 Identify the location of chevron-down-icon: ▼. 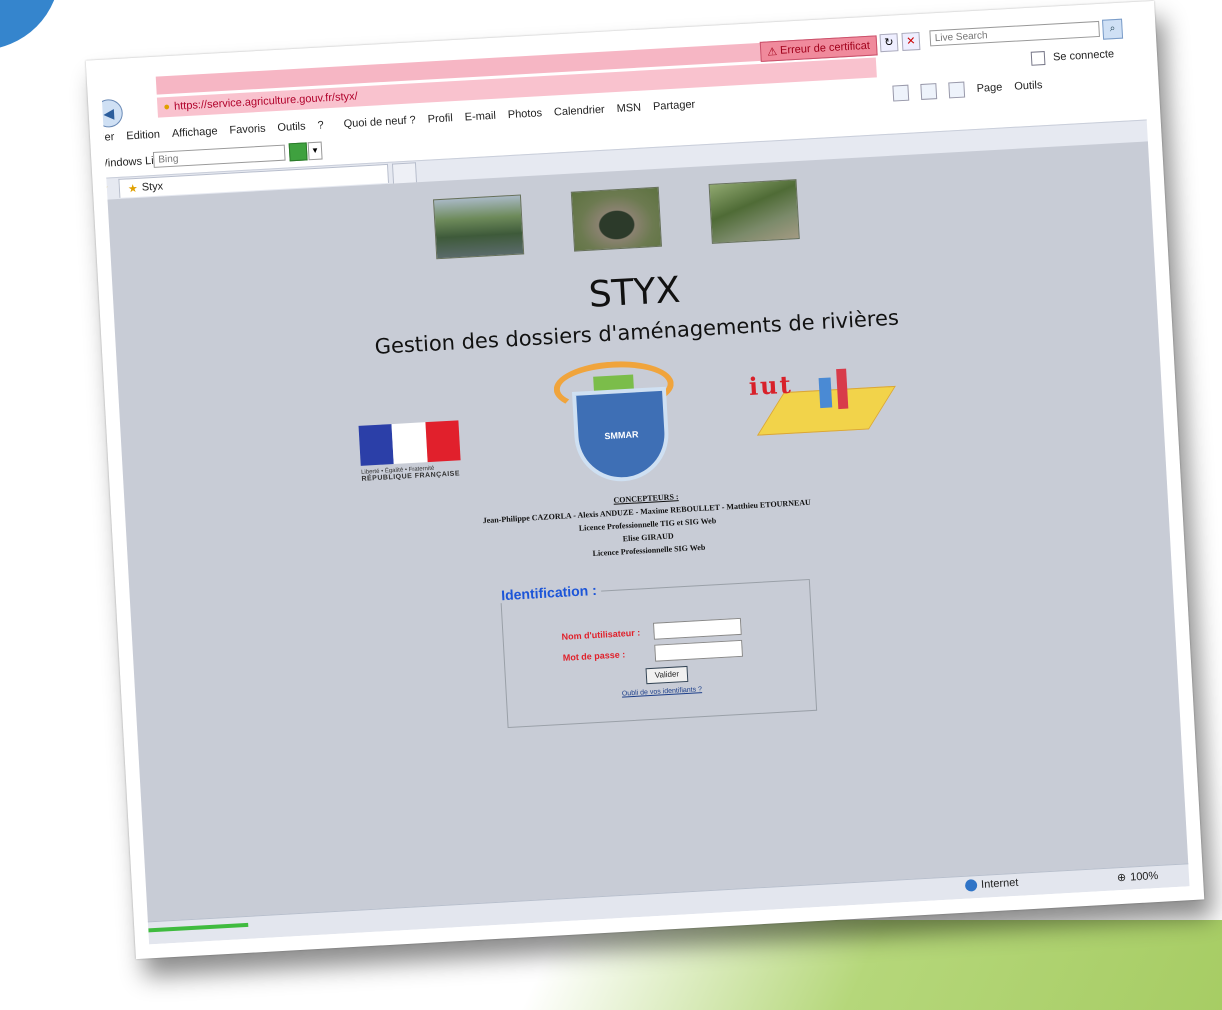
(315, 151).